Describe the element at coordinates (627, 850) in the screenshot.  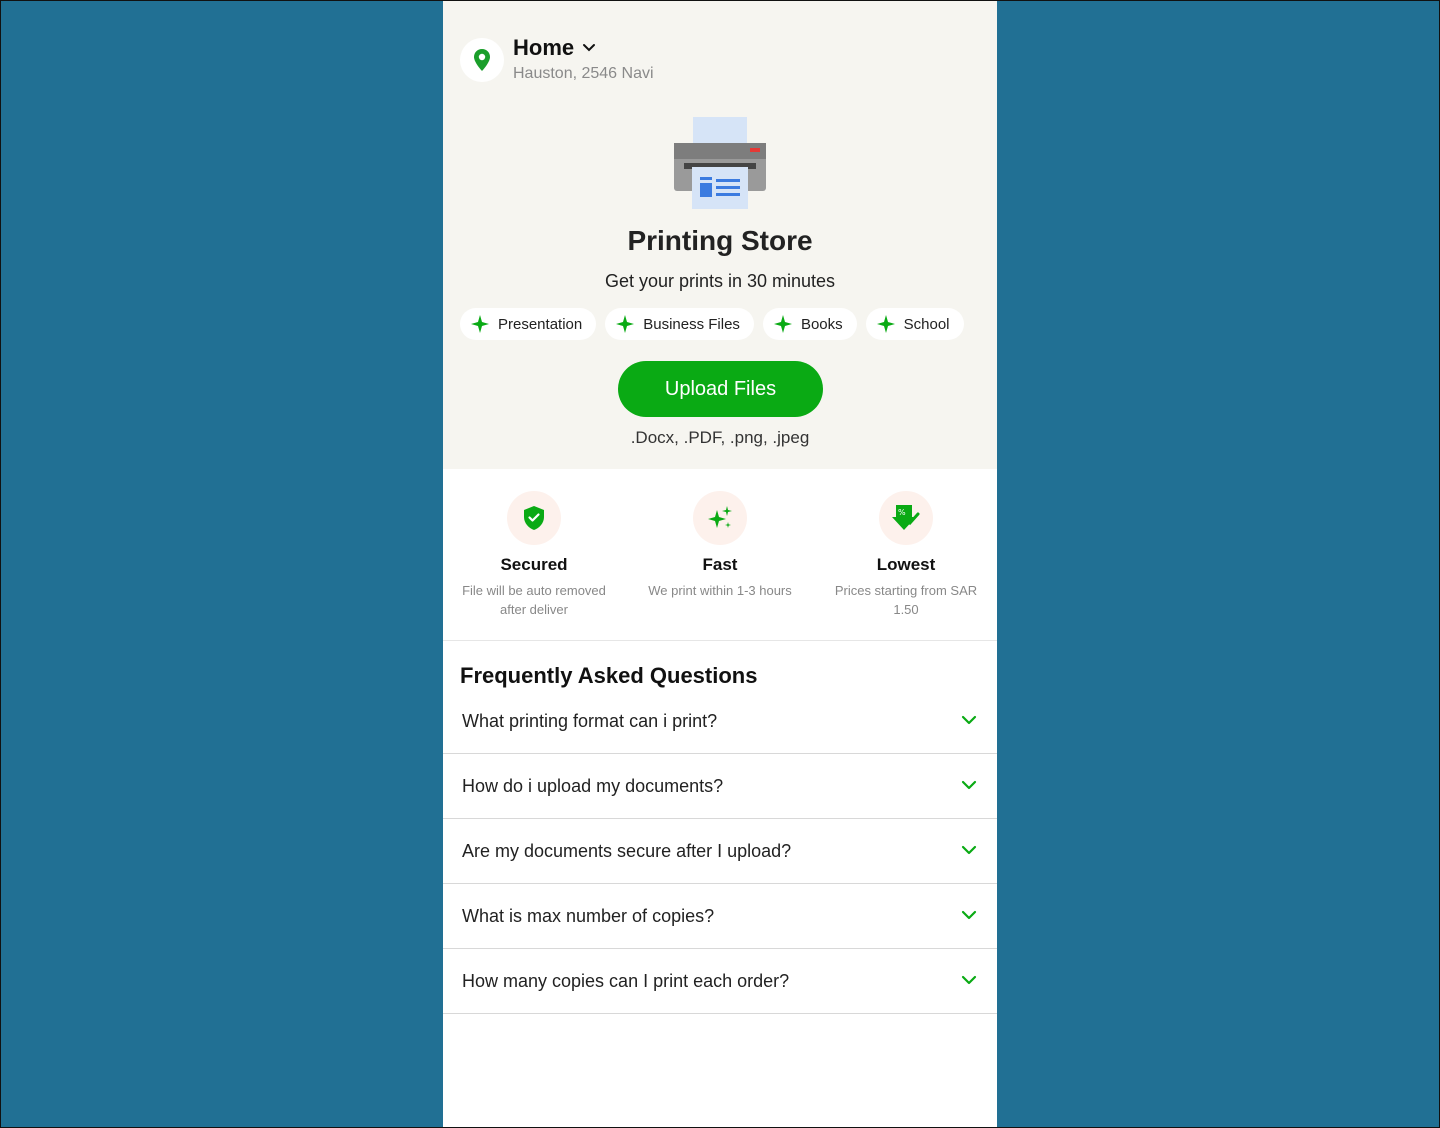
I see `faq-question: Are my documents secure after I upload?` at that location.